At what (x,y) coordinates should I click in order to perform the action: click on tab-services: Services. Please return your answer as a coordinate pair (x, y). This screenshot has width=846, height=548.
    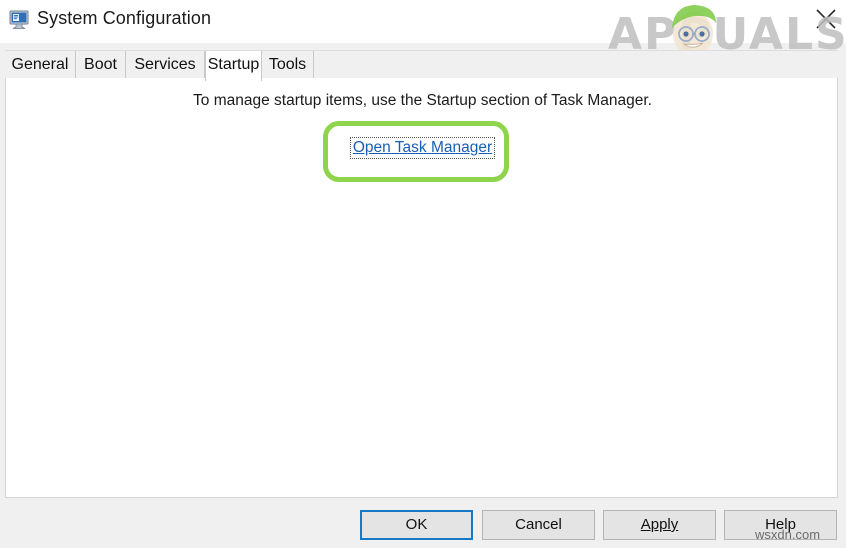
    Looking at the image, I should click on (165, 65).